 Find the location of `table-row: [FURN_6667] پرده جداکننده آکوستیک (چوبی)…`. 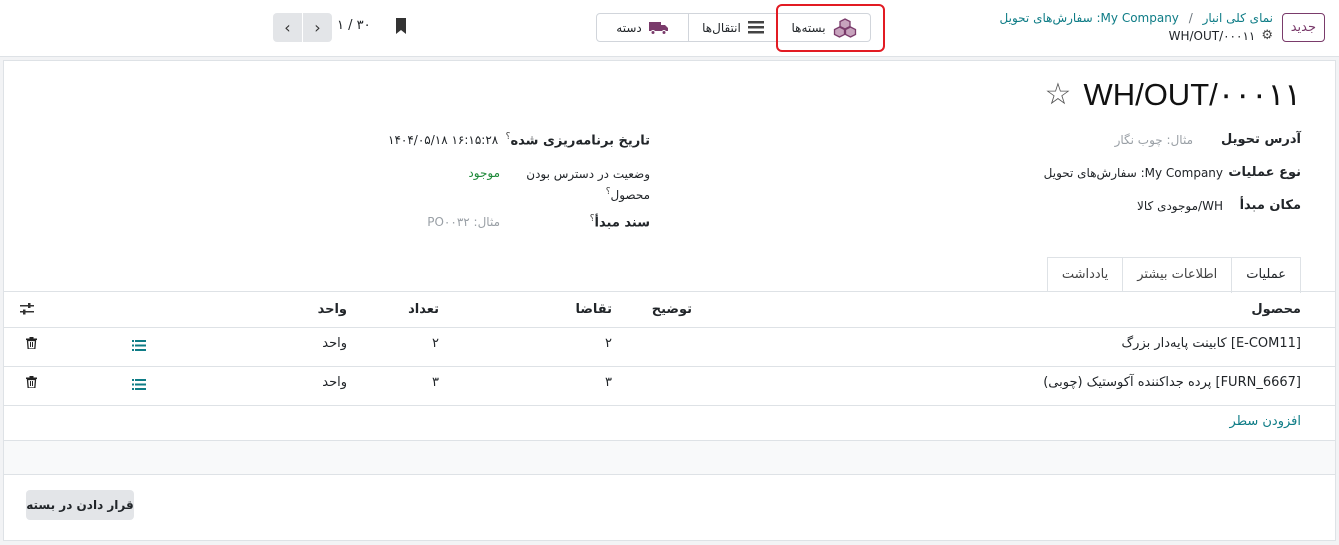

table-row: [FURN_6667] پرده جداکننده آکوستیک (چوبی)… is located at coordinates (669, 386).